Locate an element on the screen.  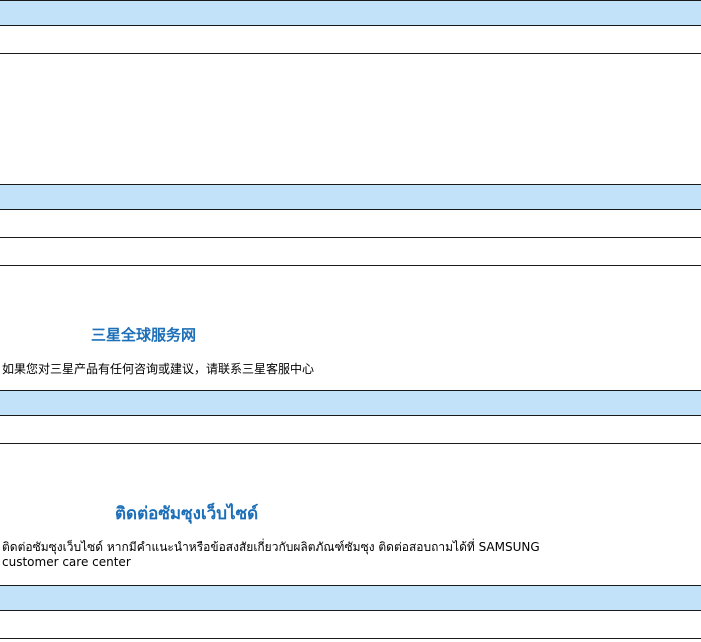
section-description-thai-line2: customer care center is located at coordinates (66, 562).